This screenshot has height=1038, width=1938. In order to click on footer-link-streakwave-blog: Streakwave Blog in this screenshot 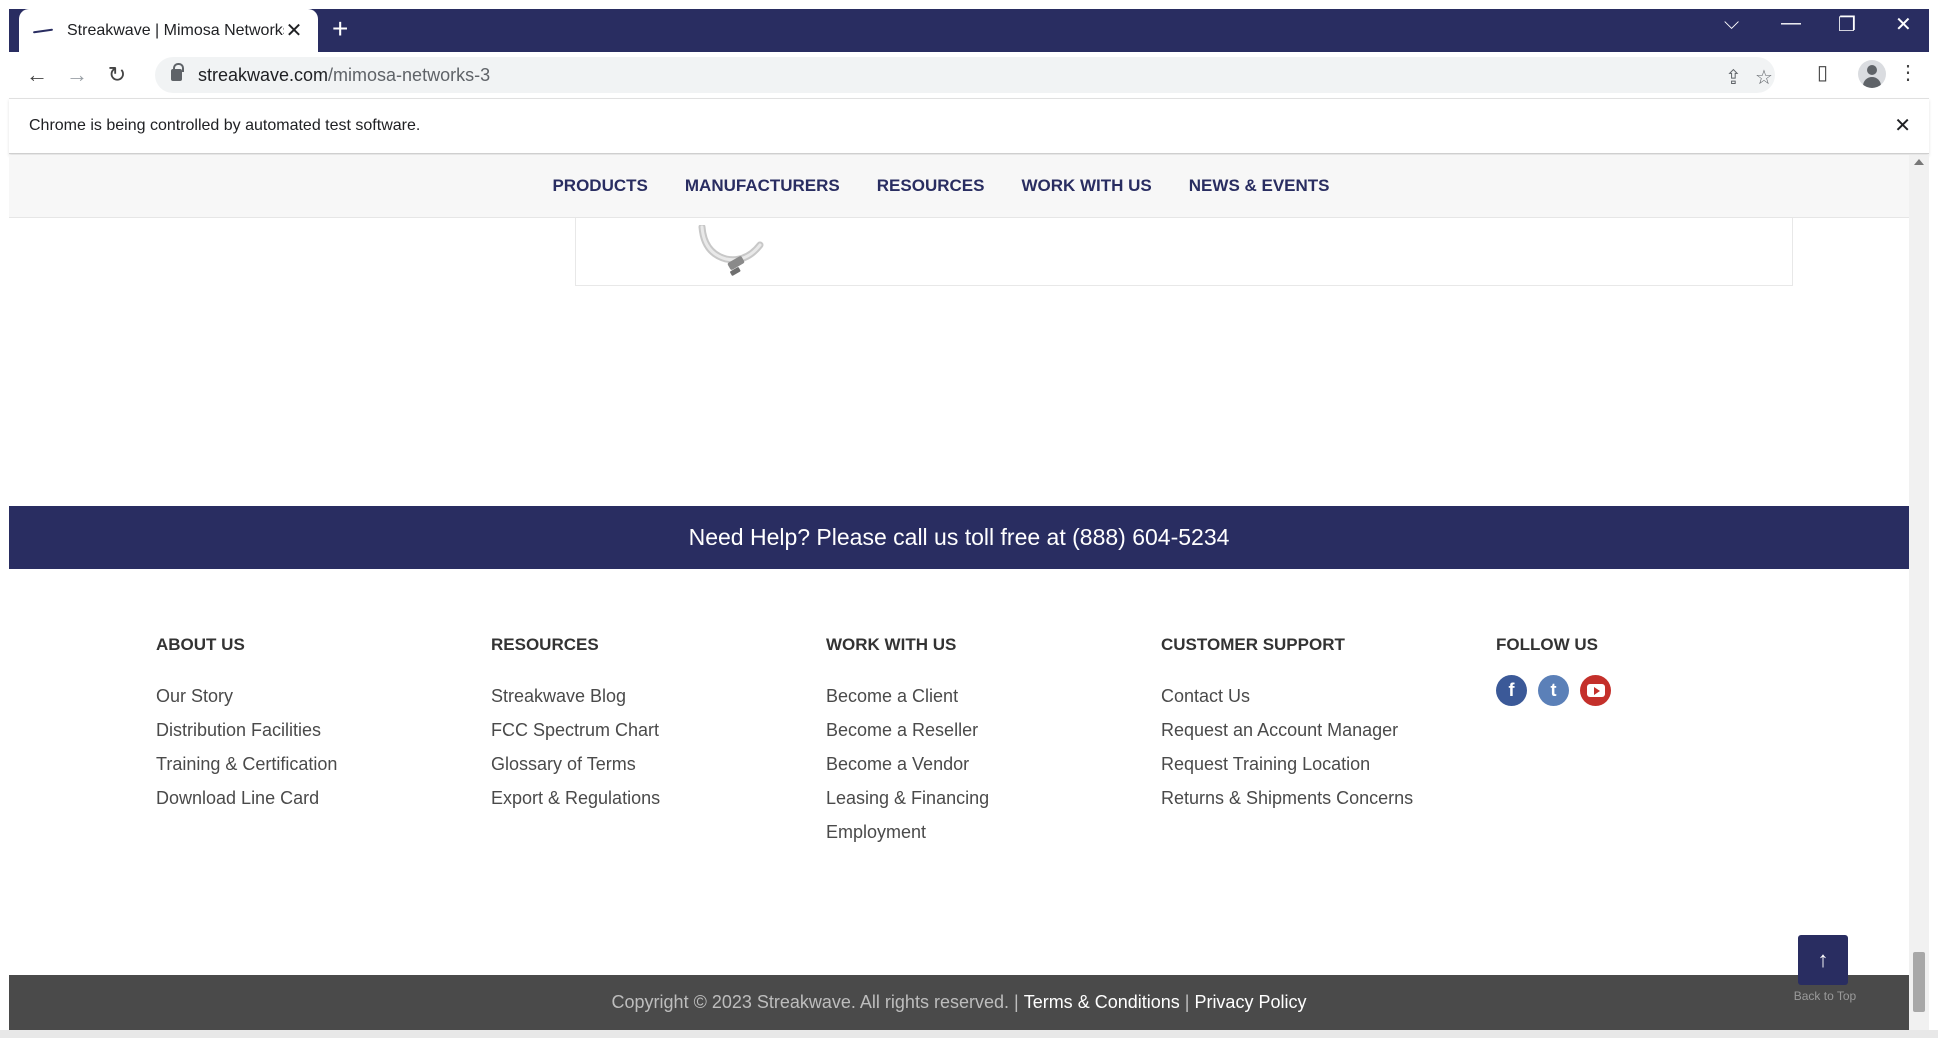, I will do `click(656, 696)`.